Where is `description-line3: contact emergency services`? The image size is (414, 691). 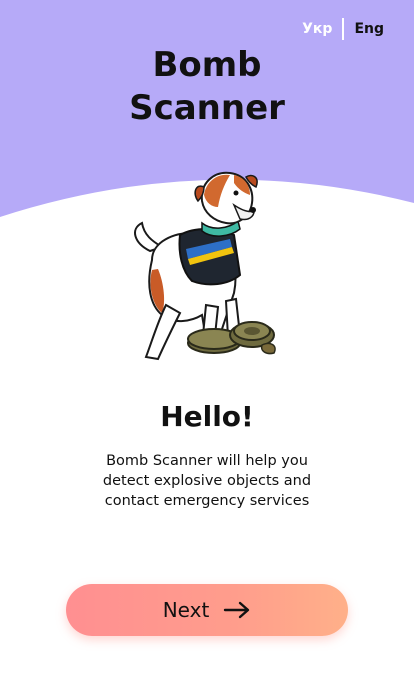 description-line3: contact emergency services is located at coordinates (207, 501).